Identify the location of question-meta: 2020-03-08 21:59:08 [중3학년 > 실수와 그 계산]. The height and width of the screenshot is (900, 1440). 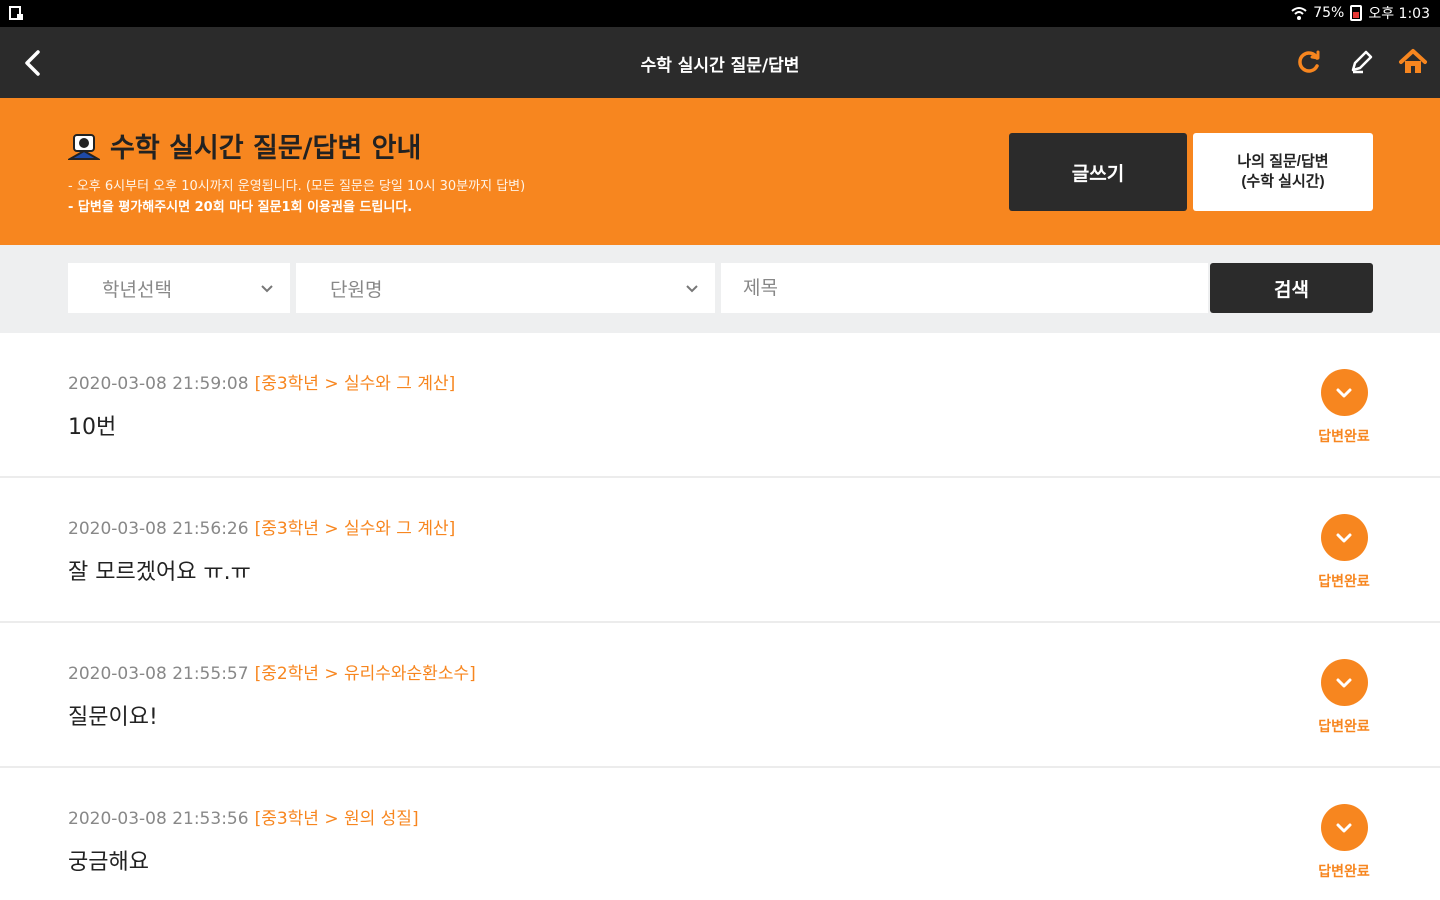
(261, 381).